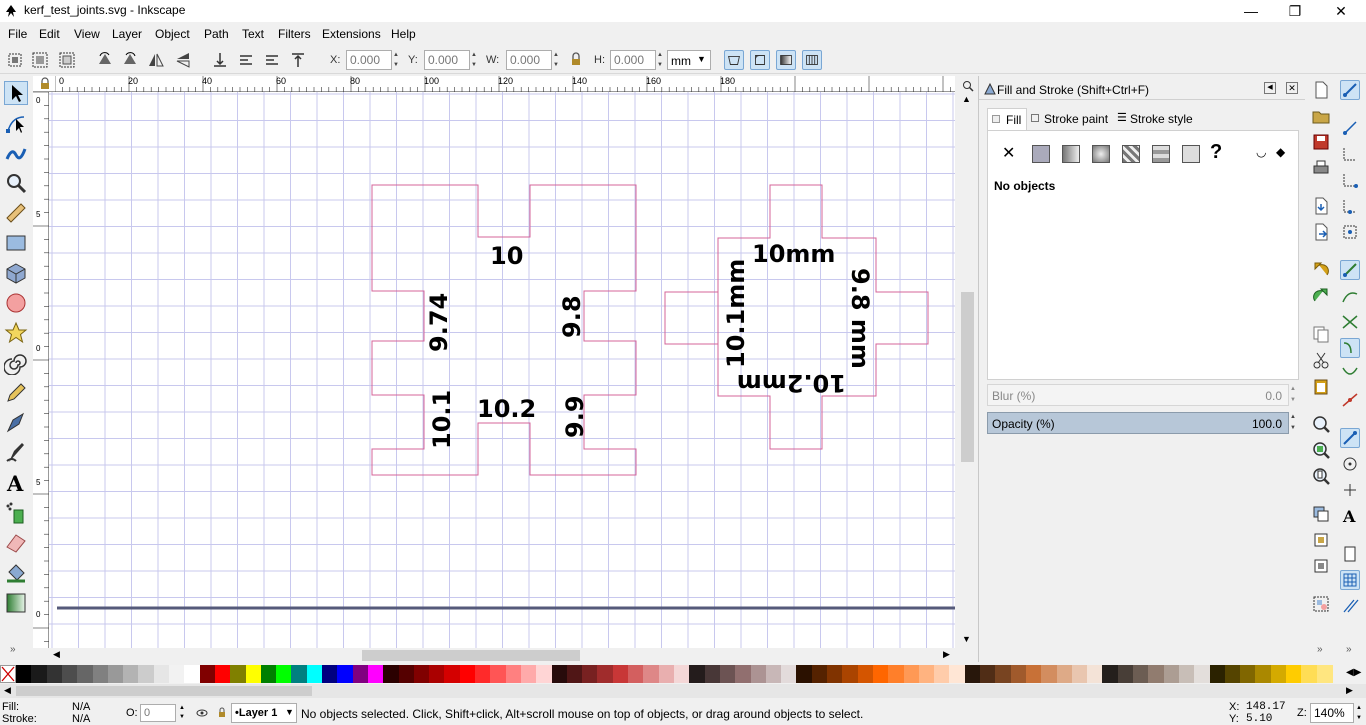 This screenshot has height=725, width=1366. What do you see at coordinates (1321, 206) in the screenshot?
I see `import-icon` at bounding box center [1321, 206].